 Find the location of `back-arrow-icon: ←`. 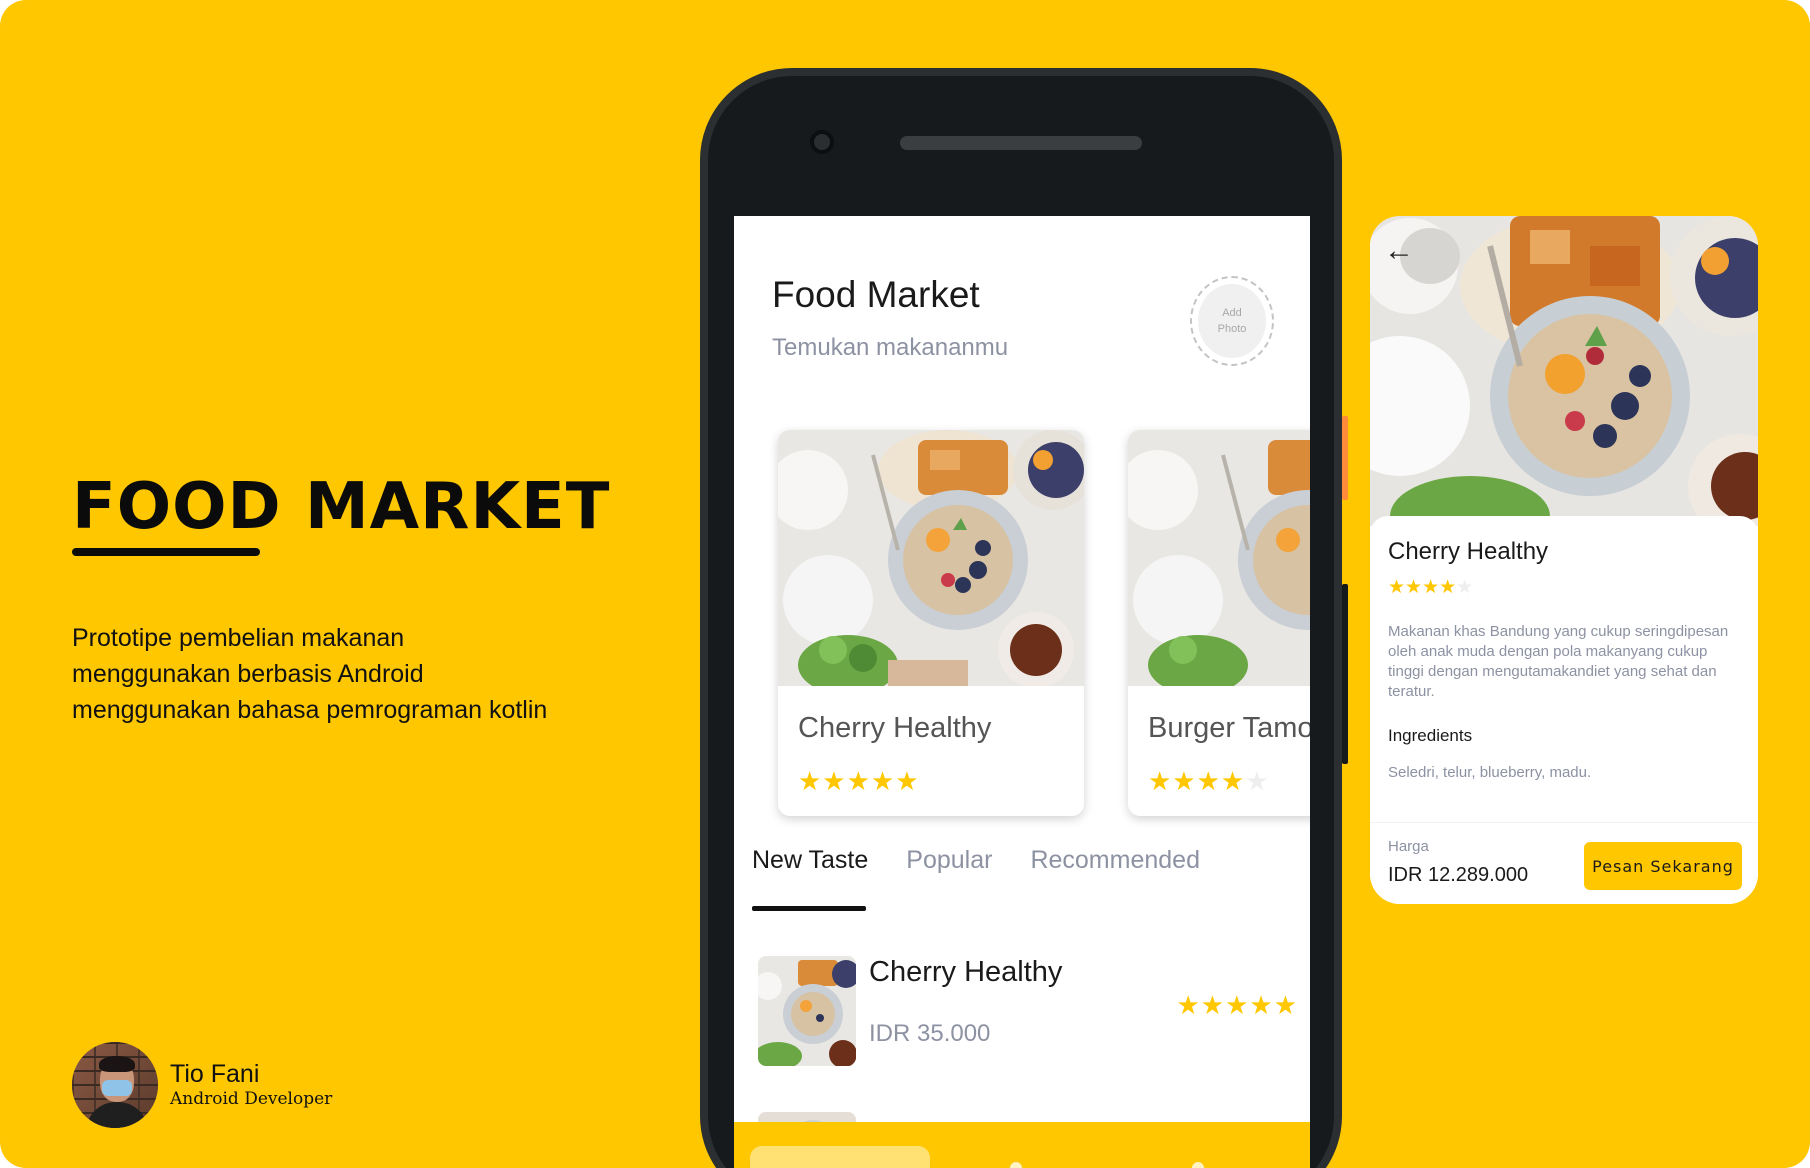

back-arrow-icon: ← is located at coordinates (1399, 251).